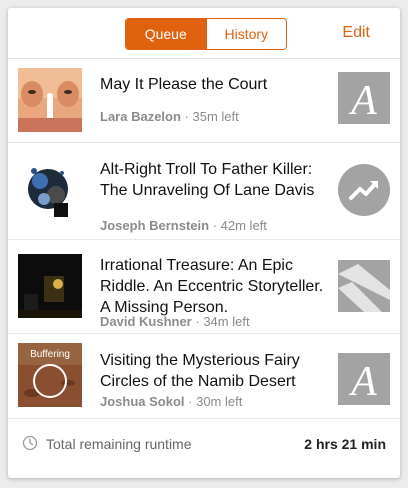  What do you see at coordinates (356, 33) in the screenshot?
I see `edit-button: Edit` at bounding box center [356, 33].